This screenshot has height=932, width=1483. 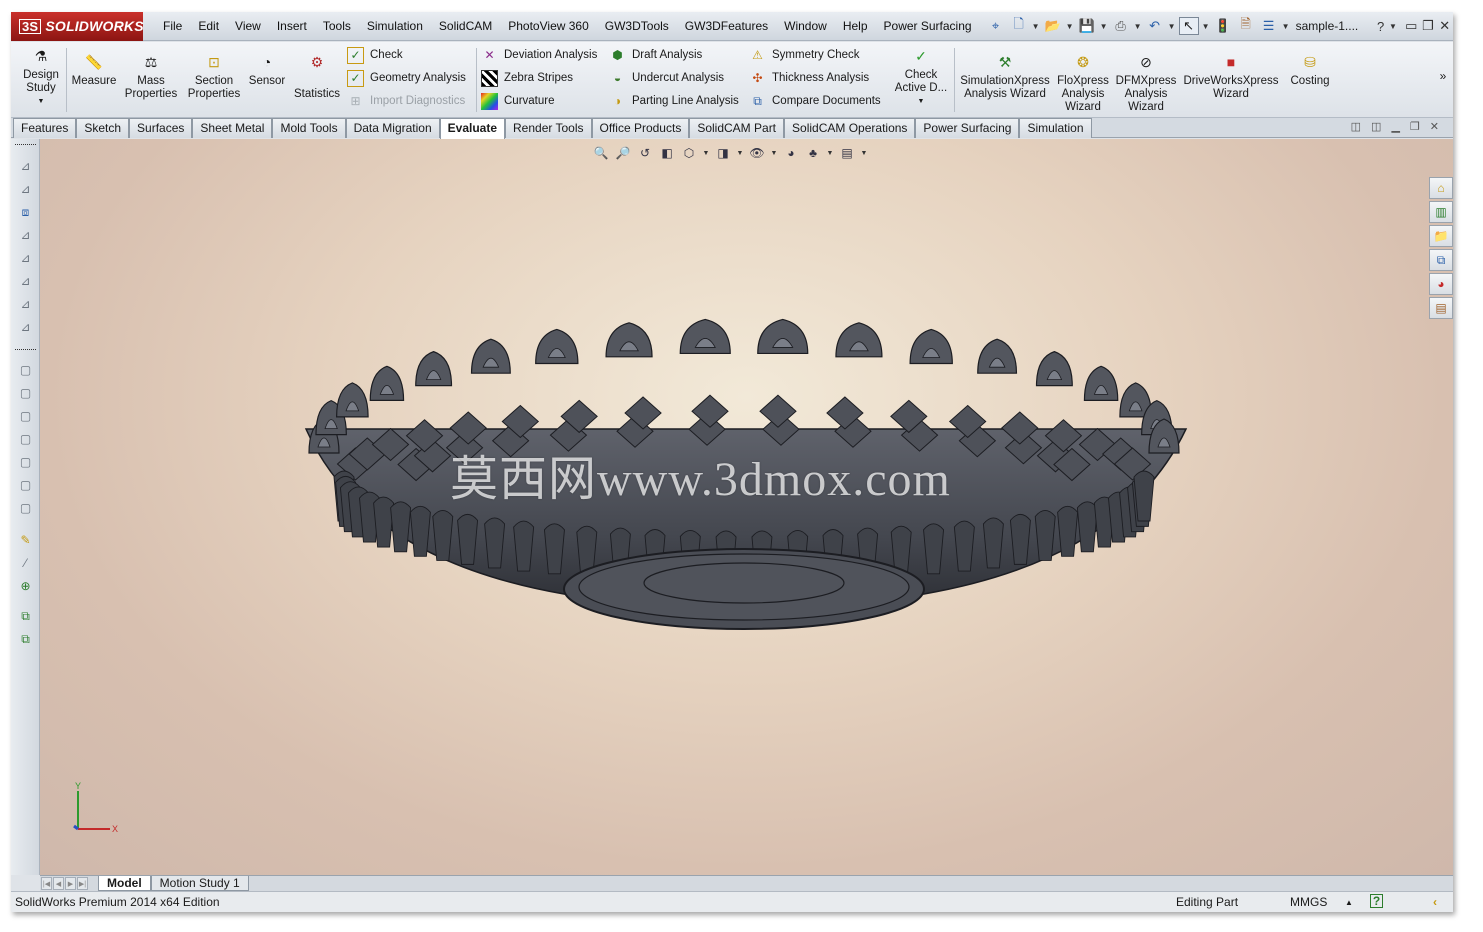 What do you see at coordinates (645, 153) in the screenshot?
I see `previous-view-icon: ↺` at bounding box center [645, 153].